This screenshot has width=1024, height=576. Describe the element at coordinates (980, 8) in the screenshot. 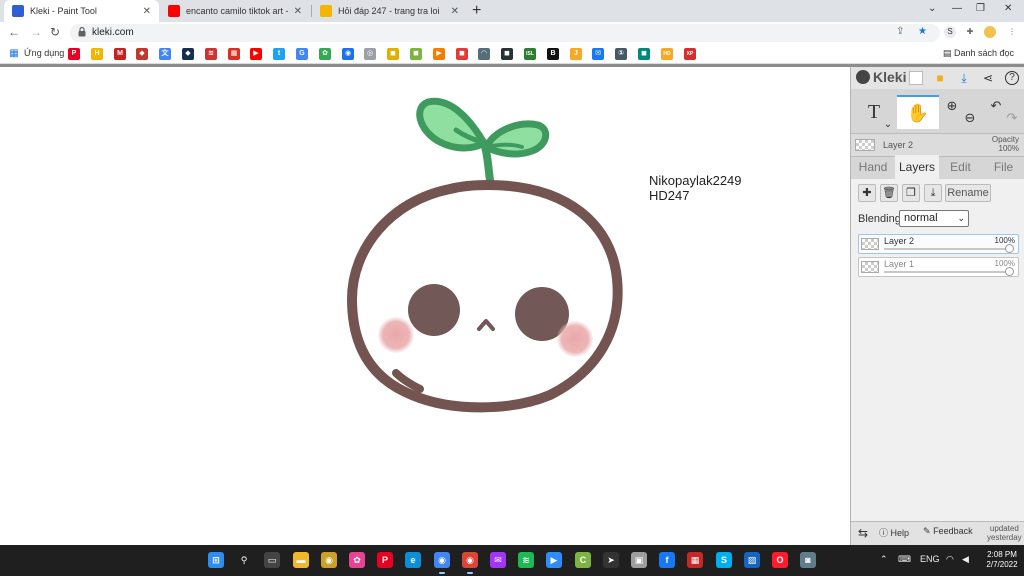

I see `restore-icon: ❐` at that location.